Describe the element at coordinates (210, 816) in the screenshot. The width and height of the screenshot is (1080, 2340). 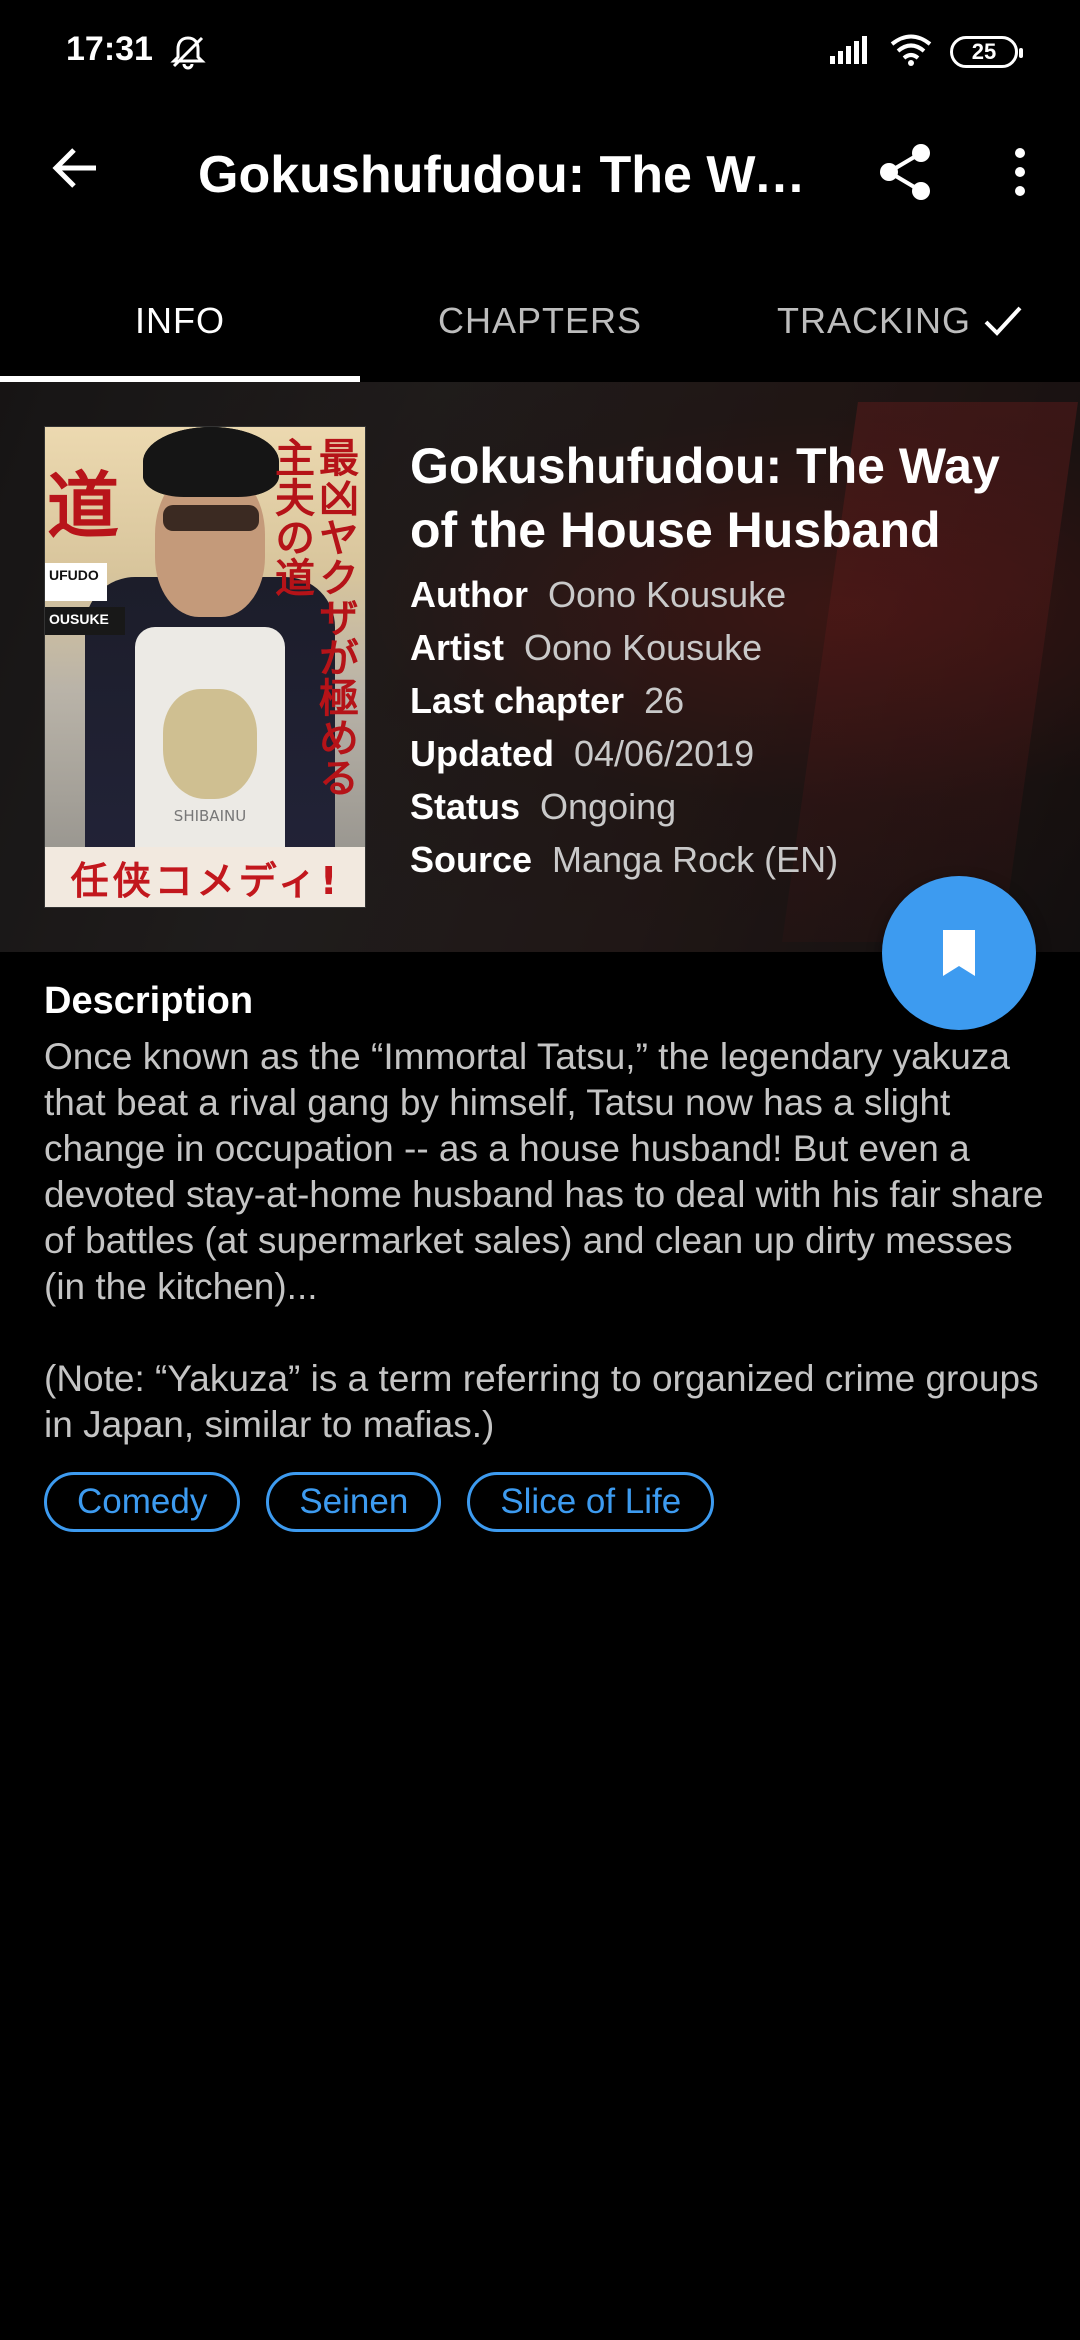
I see `cover-dog-label: SHIBAINU` at that location.